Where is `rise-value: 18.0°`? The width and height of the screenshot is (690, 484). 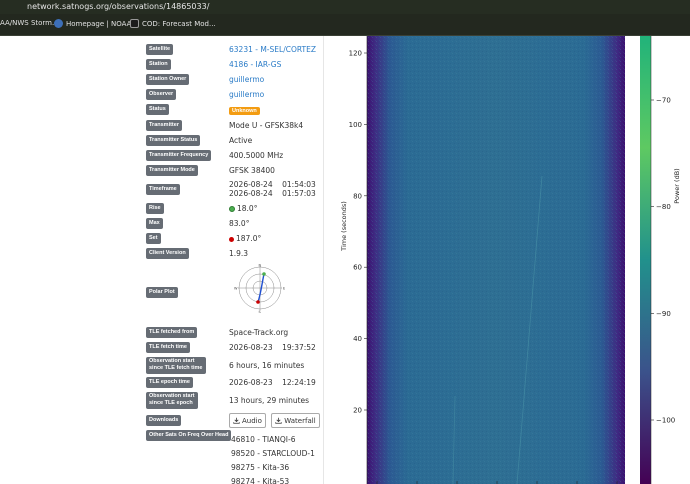
rise-value: 18.0° is located at coordinates (247, 208).